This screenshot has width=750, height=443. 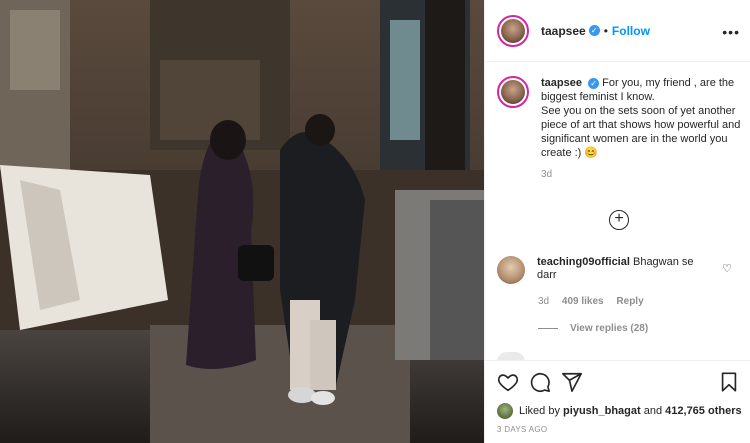 I want to click on plus-circle-icon: +, so click(x=619, y=220).